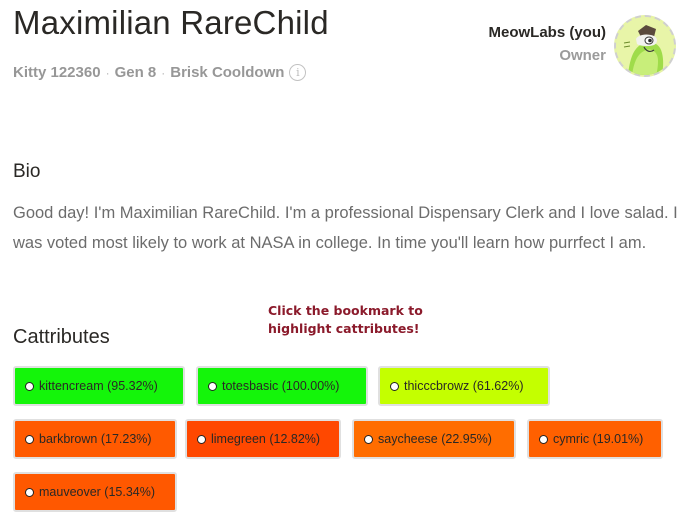 Image resolution: width=695 pixels, height=528 pixels. I want to click on cat-avatar-icon, so click(645, 46).